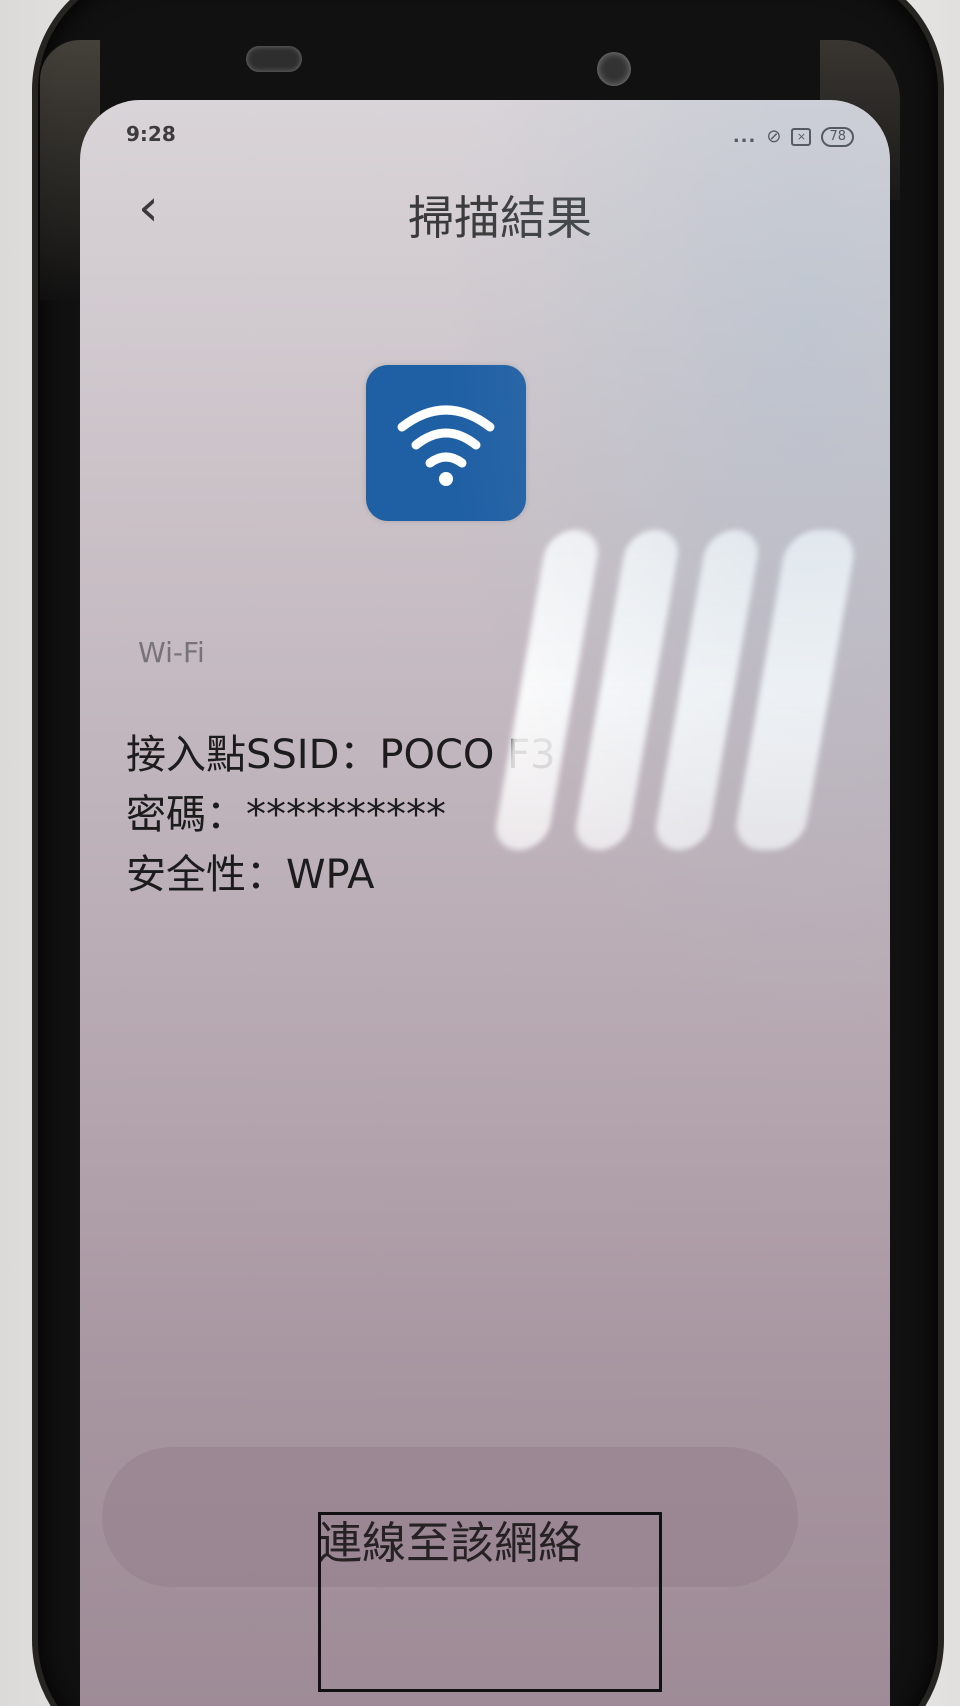 The height and width of the screenshot is (1706, 960). I want to click on earpiece, so click(274, 59).